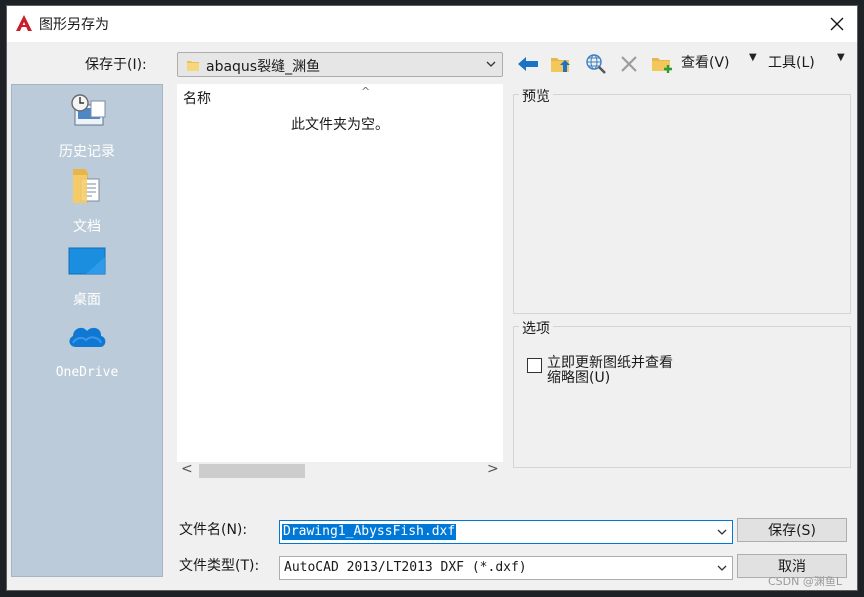 This screenshot has height=597, width=864. Describe the element at coordinates (432, 24) in the screenshot. I see `title-bar: 图形另存为` at that location.